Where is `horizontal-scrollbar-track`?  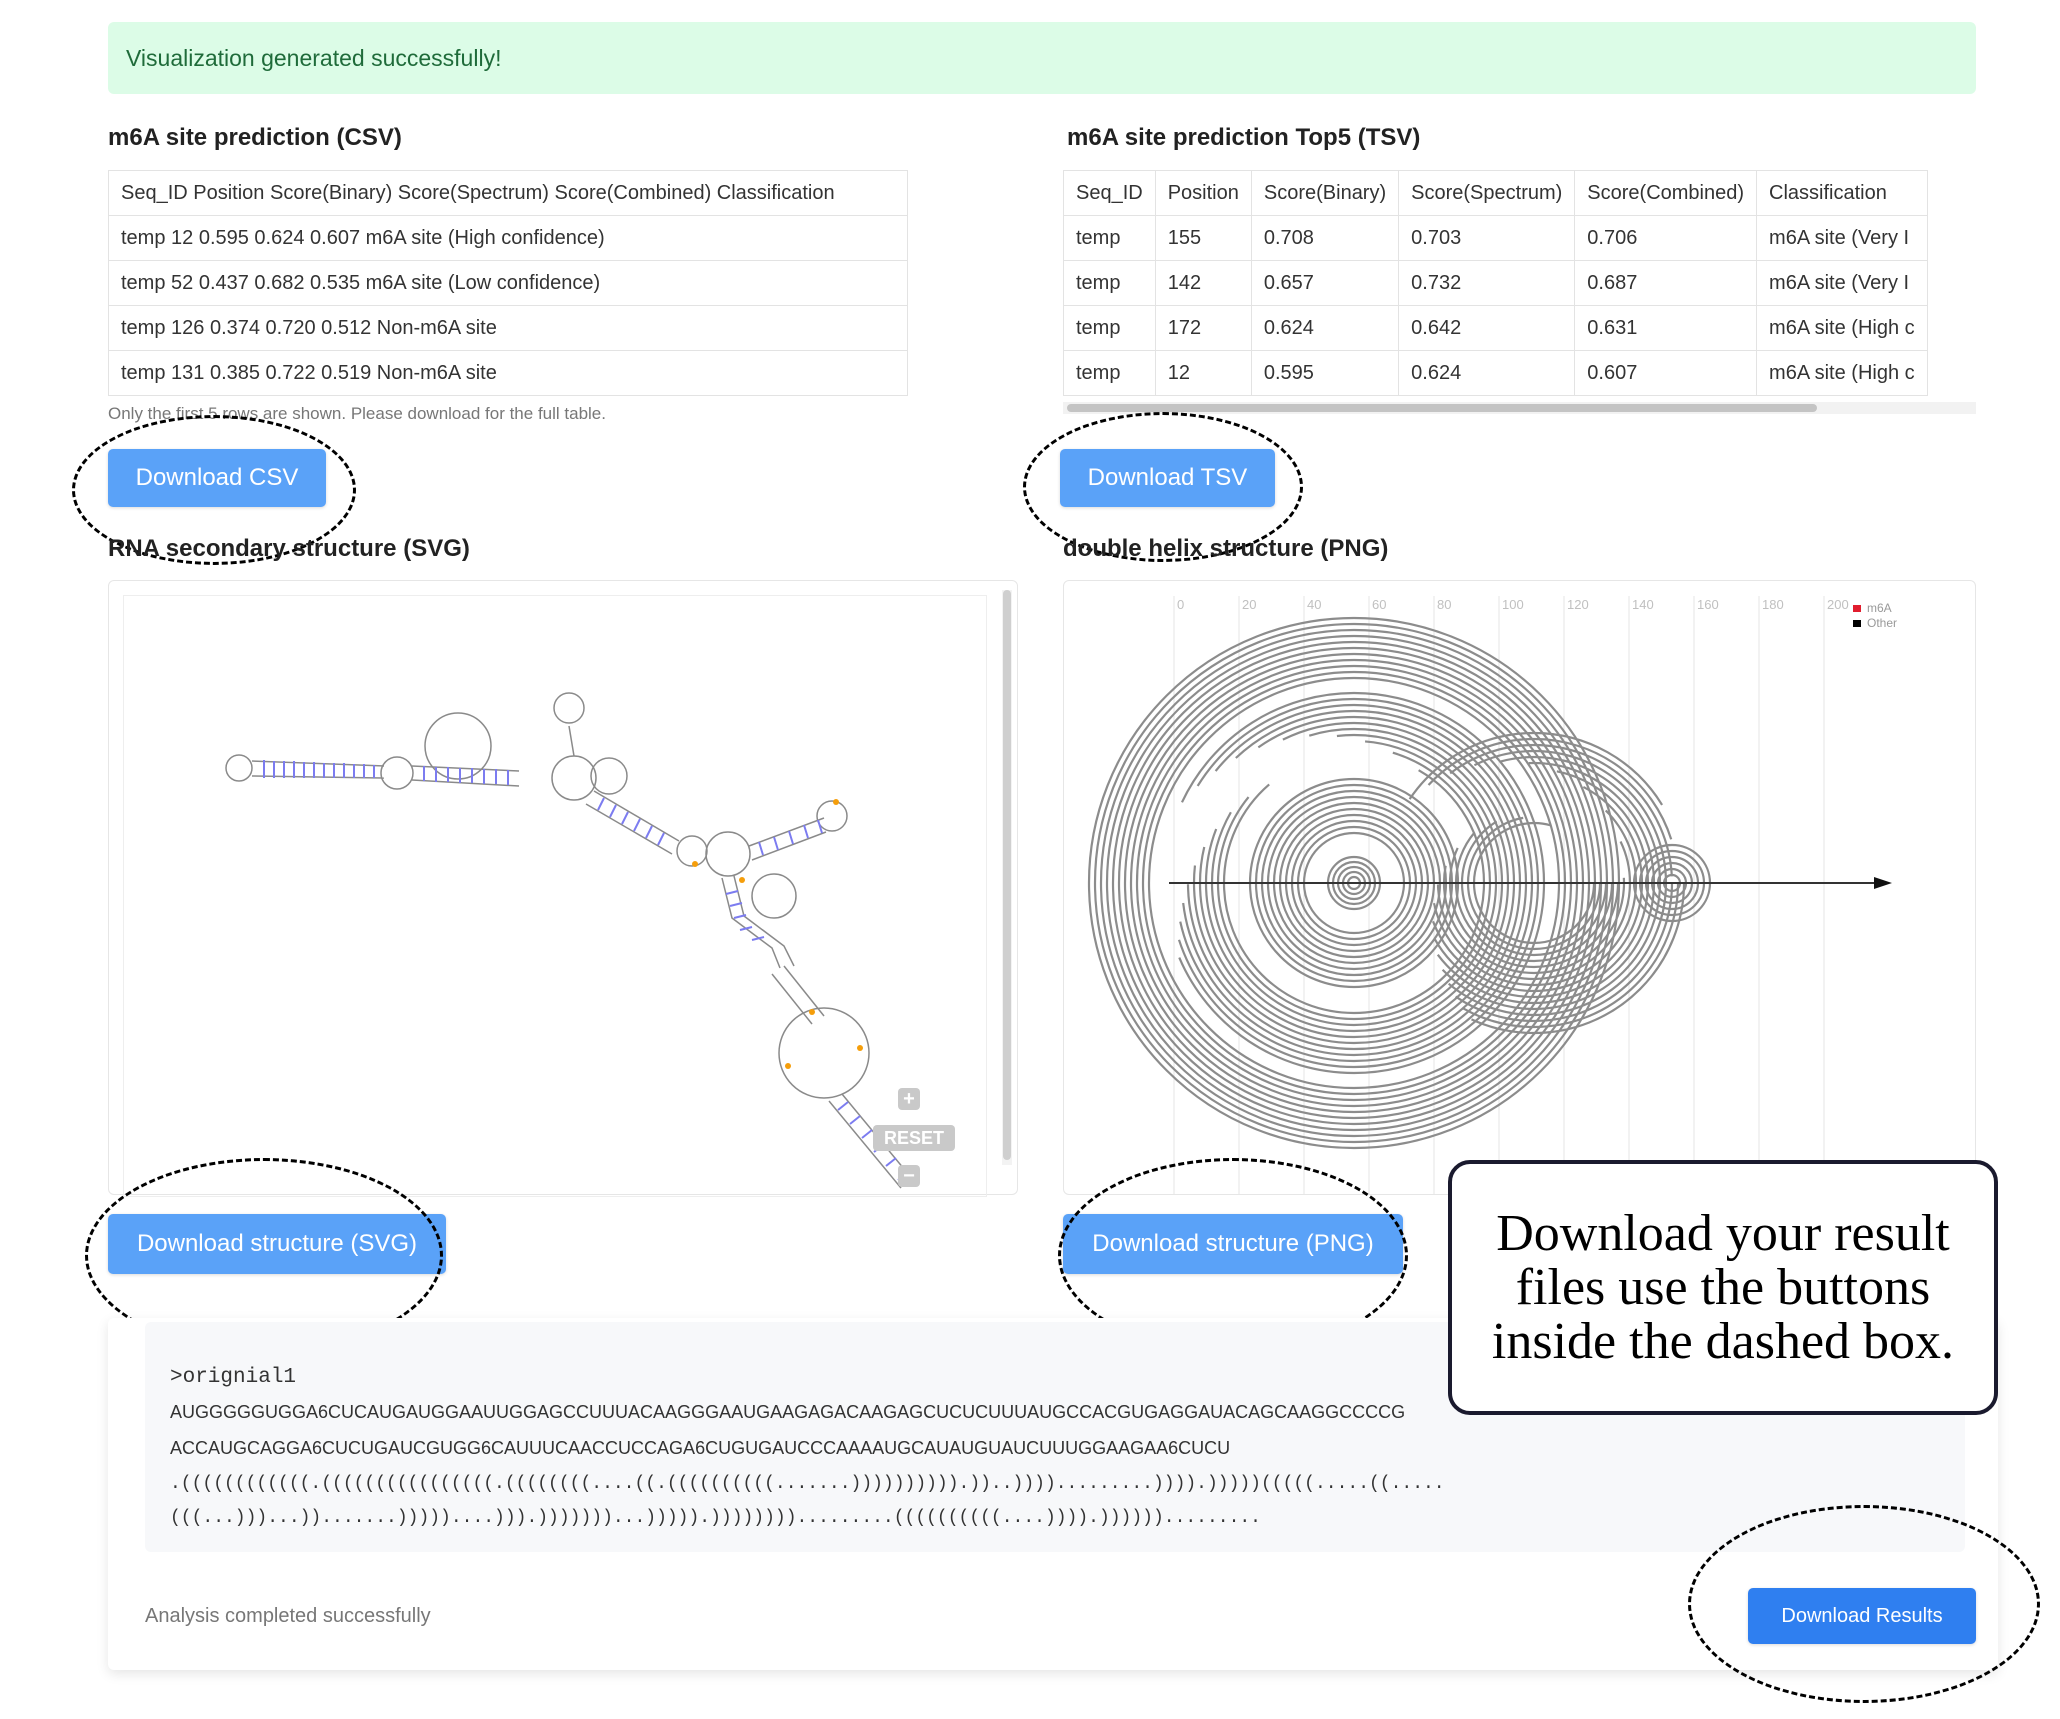
horizontal-scrollbar-track is located at coordinates (1519, 408).